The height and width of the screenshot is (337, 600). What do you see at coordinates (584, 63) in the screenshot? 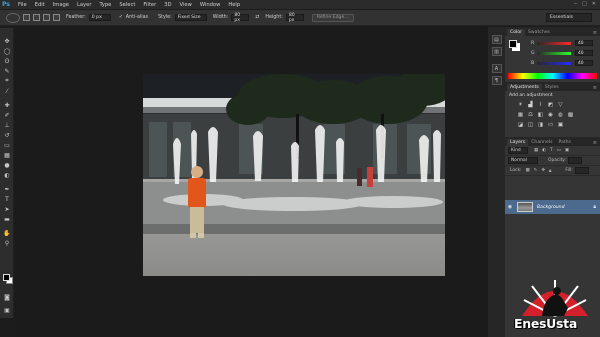
I see `blue-value-input: 40` at bounding box center [584, 63].